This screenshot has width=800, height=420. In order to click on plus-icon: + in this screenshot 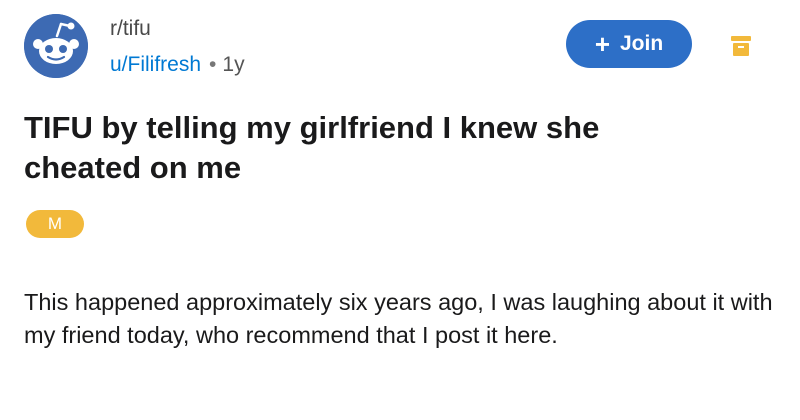, I will do `click(602, 44)`.